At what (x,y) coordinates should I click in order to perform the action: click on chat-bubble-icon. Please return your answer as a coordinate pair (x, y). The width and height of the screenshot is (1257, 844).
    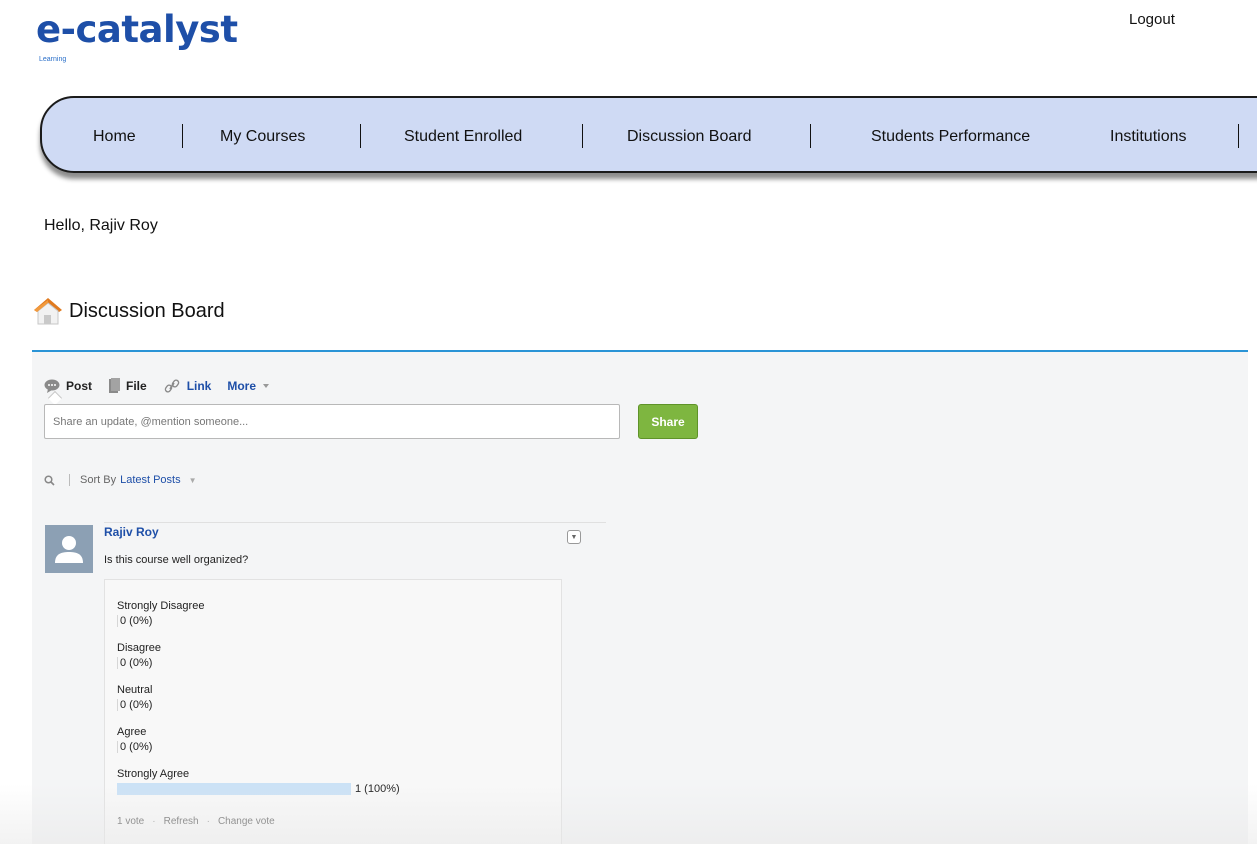
    Looking at the image, I should click on (52, 386).